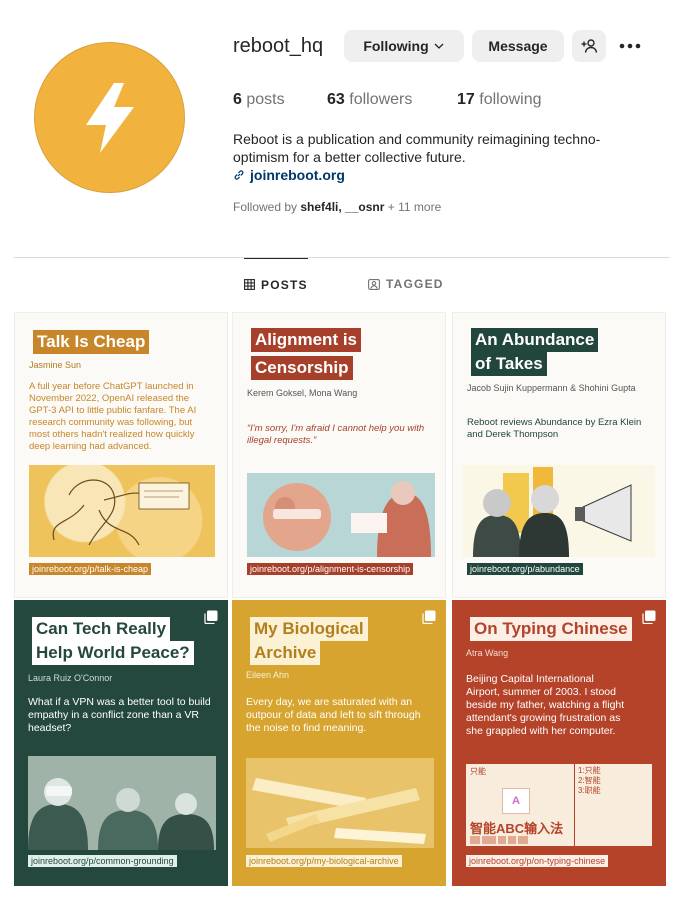 The height and width of the screenshot is (900, 682). What do you see at coordinates (278, 46) in the screenshot?
I see `profile-username: reboot_hq` at bounding box center [278, 46].